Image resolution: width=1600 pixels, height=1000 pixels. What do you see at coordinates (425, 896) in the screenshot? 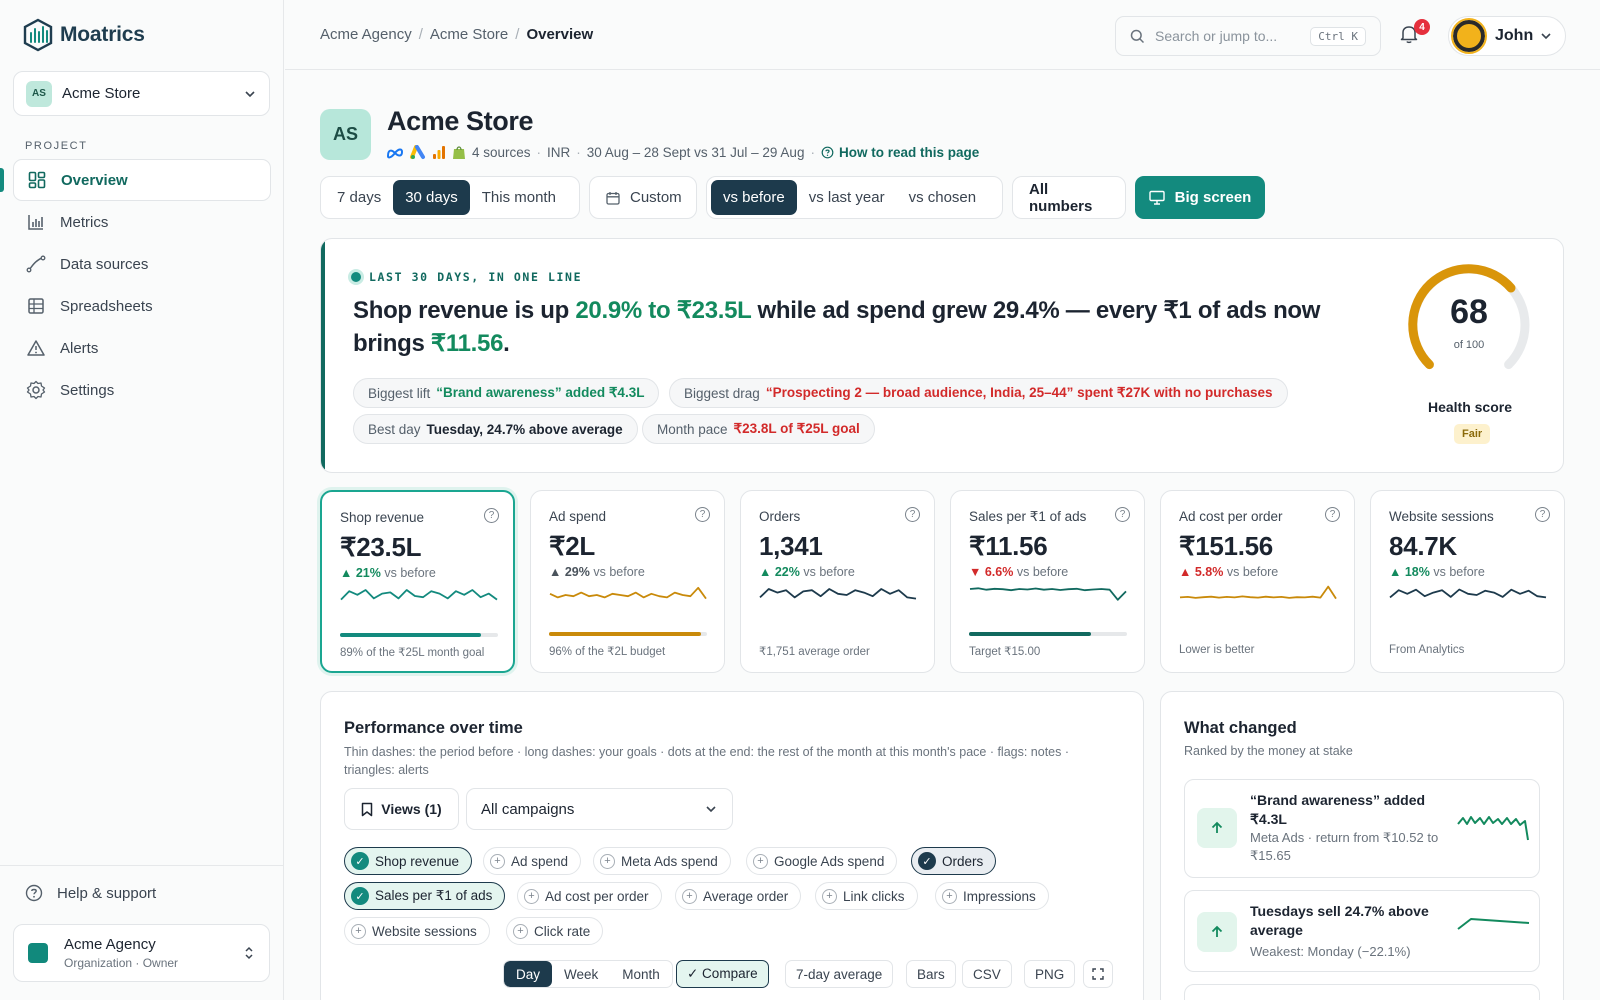
I see `metric-toggle: ✓ Sales per ₹1 of ads` at bounding box center [425, 896].